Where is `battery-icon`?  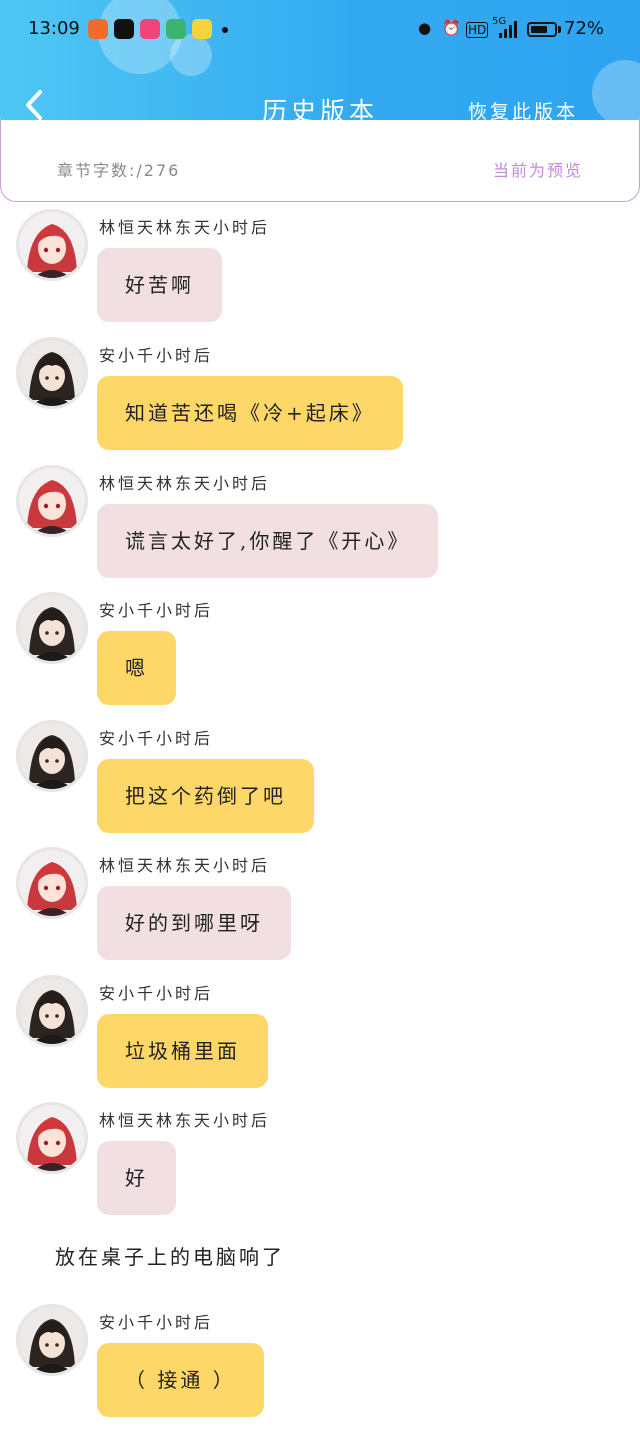
battery-icon is located at coordinates (542, 29).